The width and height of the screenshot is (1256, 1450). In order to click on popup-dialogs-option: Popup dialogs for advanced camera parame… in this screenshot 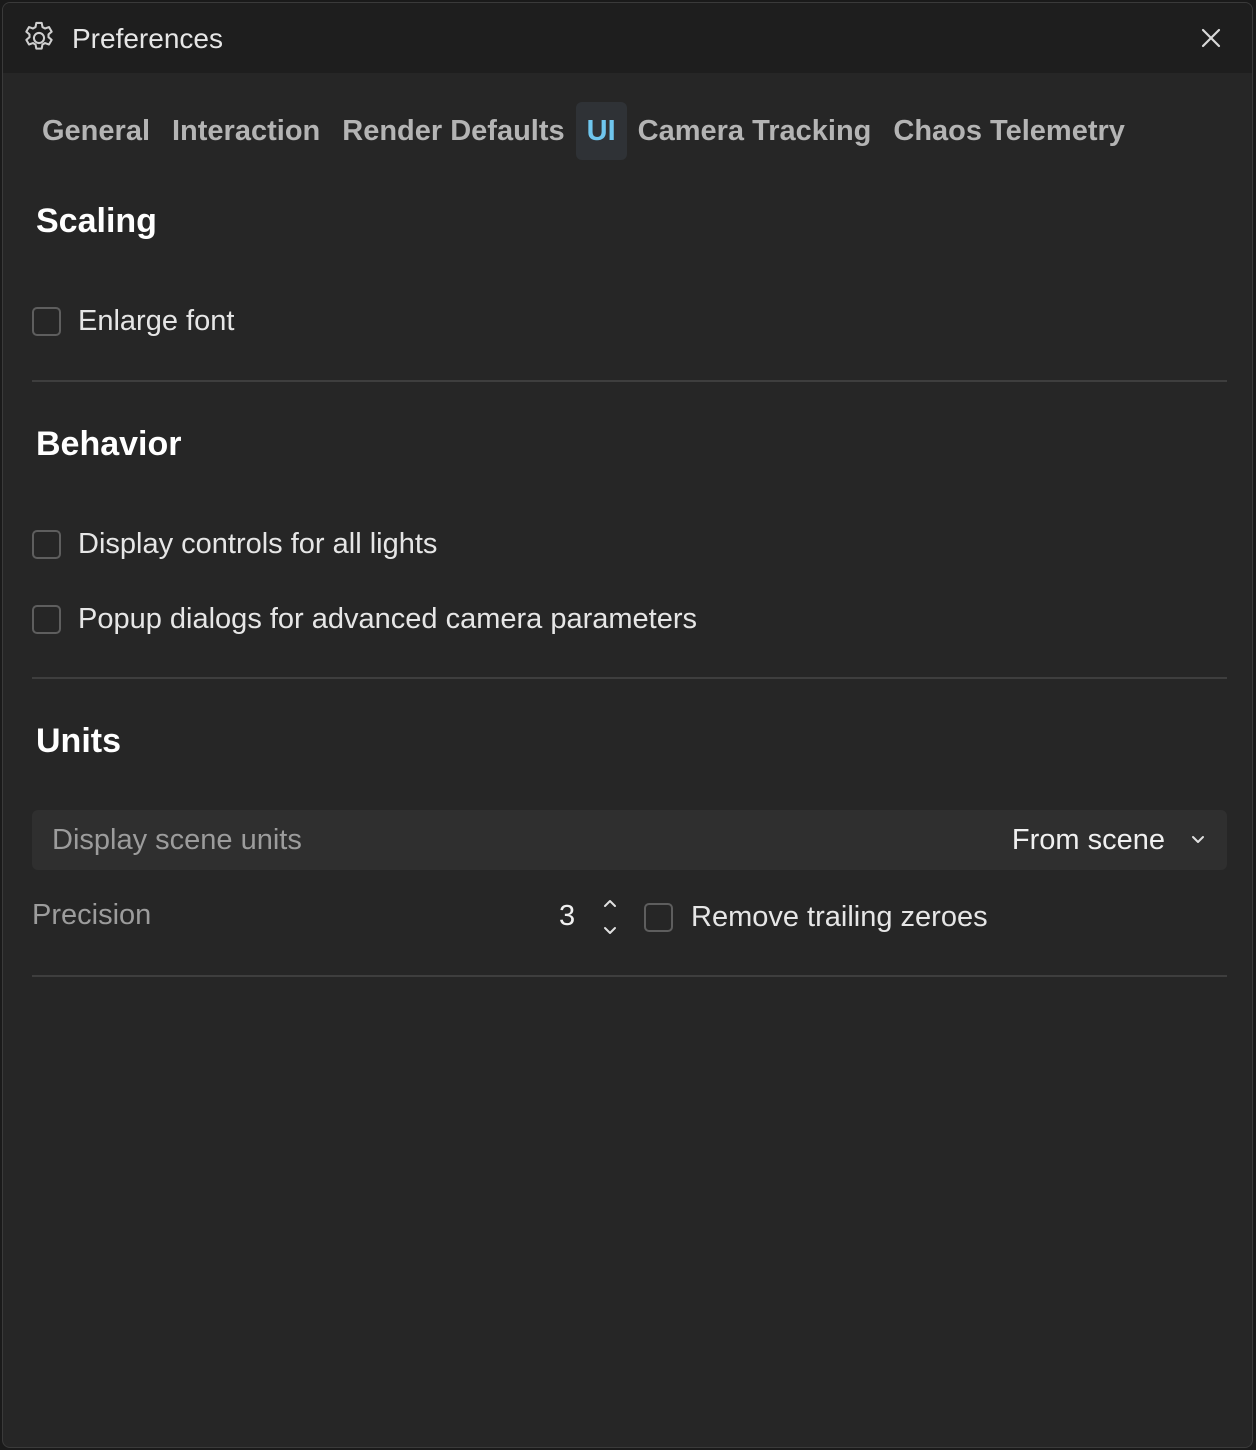, I will do `click(364, 619)`.